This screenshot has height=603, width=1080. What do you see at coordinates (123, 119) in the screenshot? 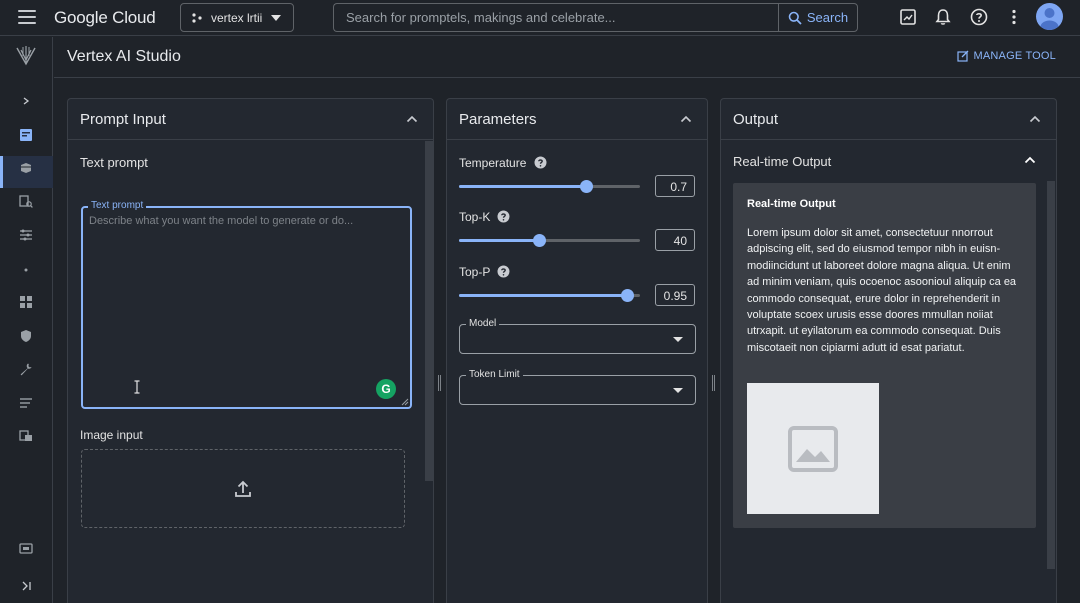
I see `panel-title: Prompt Input` at bounding box center [123, 119].